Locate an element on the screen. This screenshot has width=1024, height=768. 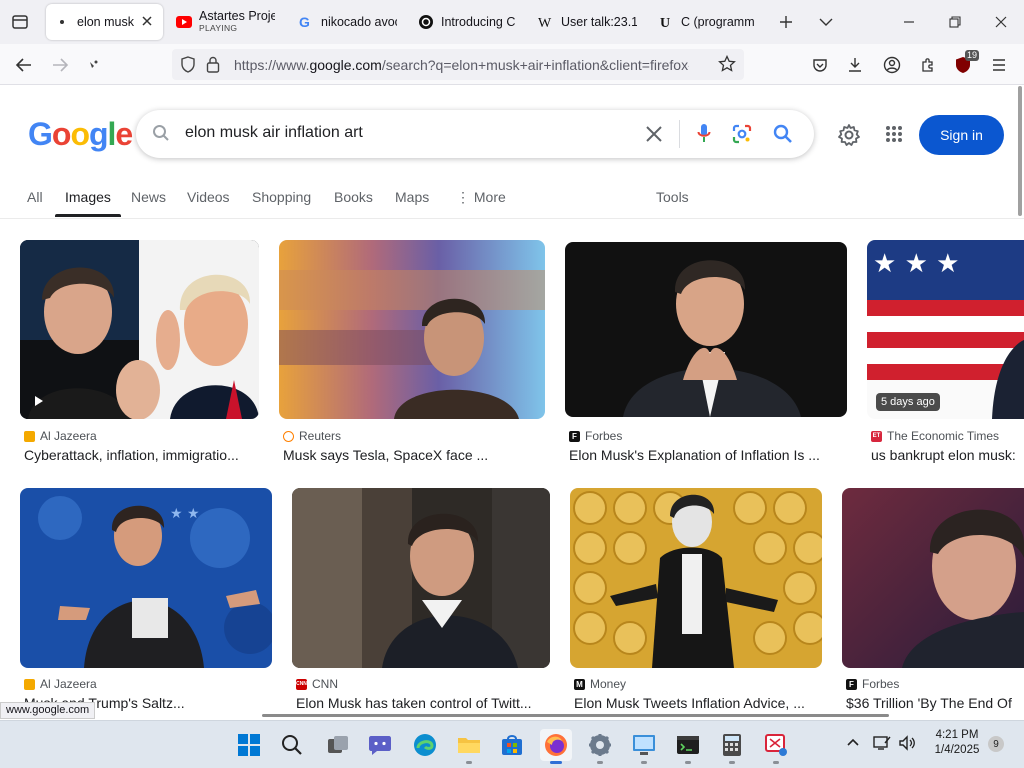
clear-search-icon is located at coordinates (654, 134).